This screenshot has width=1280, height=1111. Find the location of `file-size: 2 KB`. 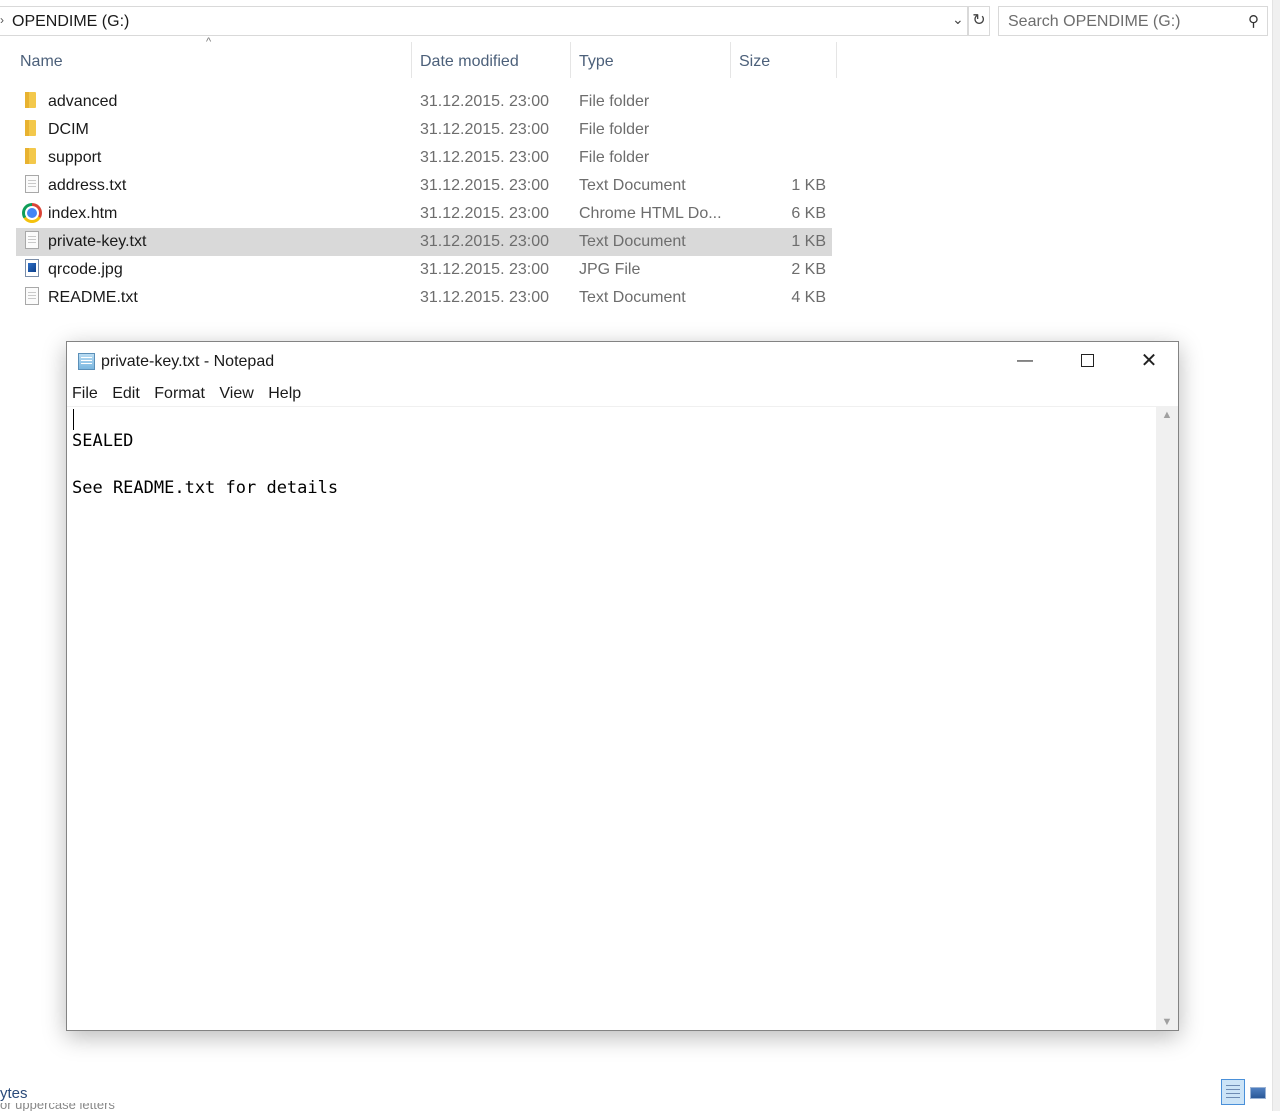

file-size: 2 KB is located at coordinates (808, 269).